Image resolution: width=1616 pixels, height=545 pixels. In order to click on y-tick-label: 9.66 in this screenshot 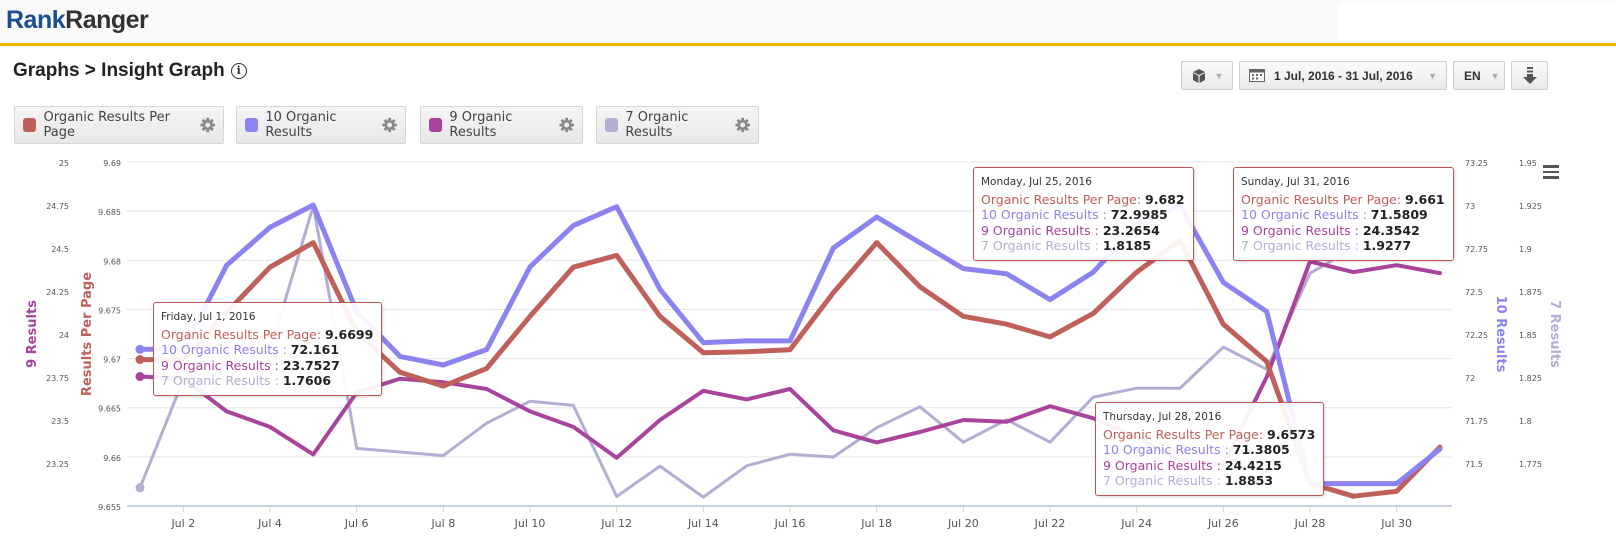, I will do `click(112, 458)`.